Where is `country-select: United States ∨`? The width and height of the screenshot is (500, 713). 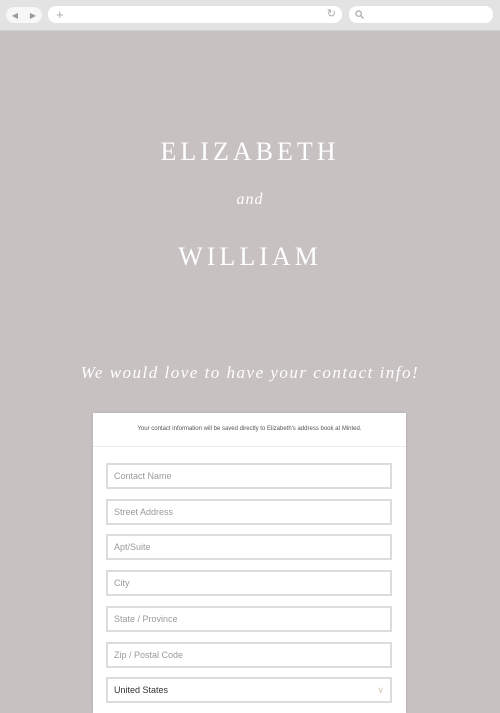 country-select: United States ∨ is located at coordinates (249, 690).